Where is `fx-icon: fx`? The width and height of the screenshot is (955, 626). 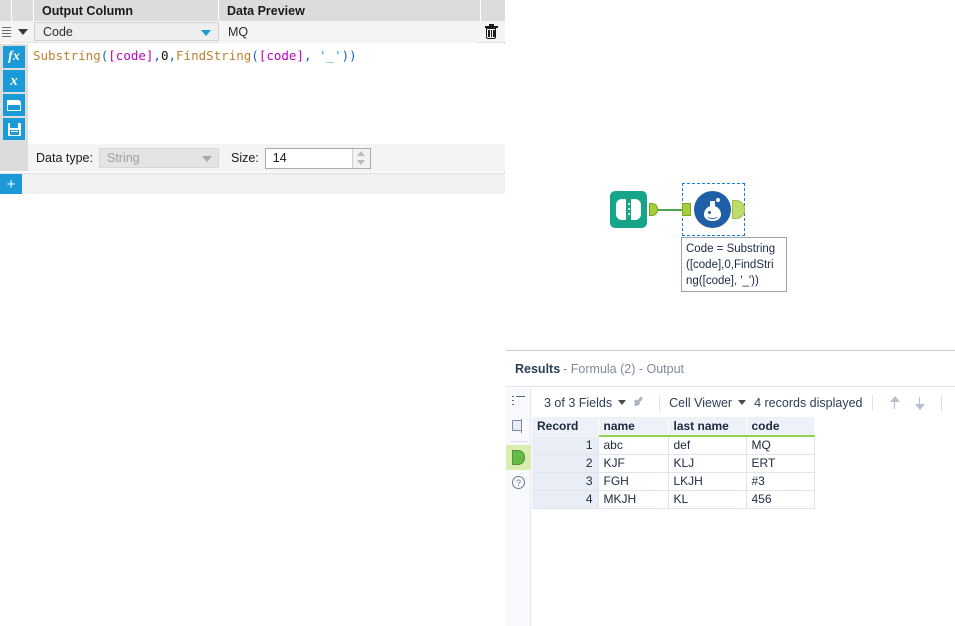 fx-icon: fx is located at coordinates (14, 57).